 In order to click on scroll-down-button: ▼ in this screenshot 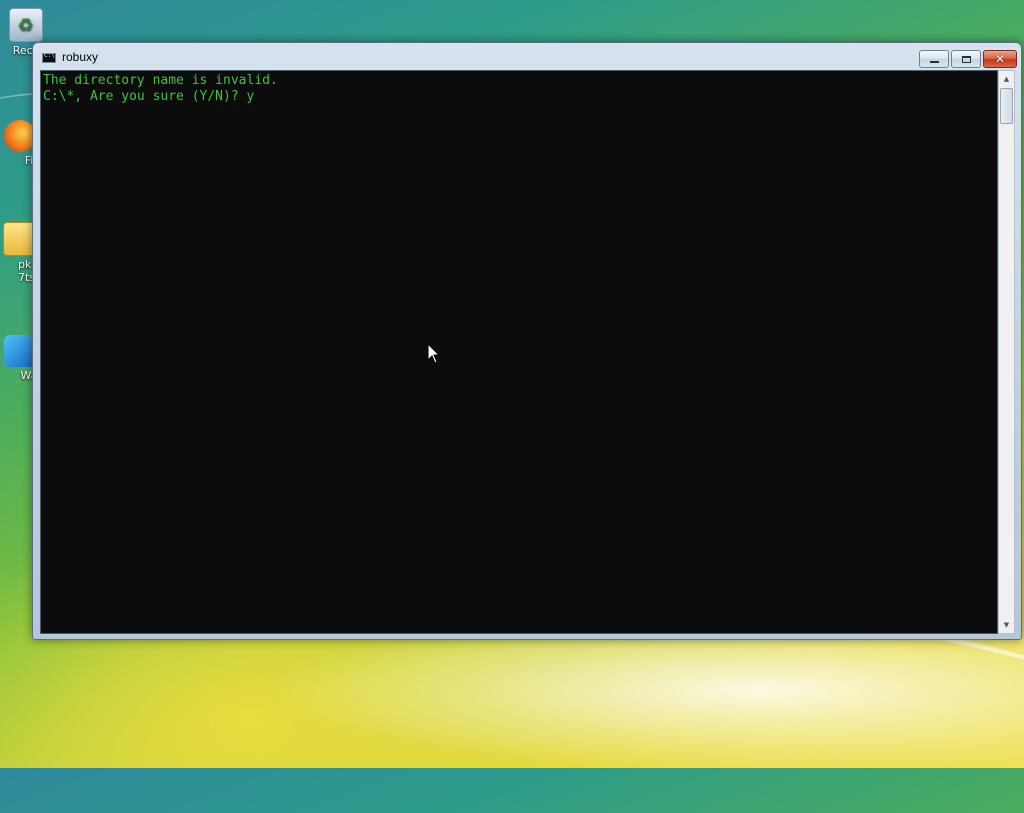, I will do `click(1006, 625)`.